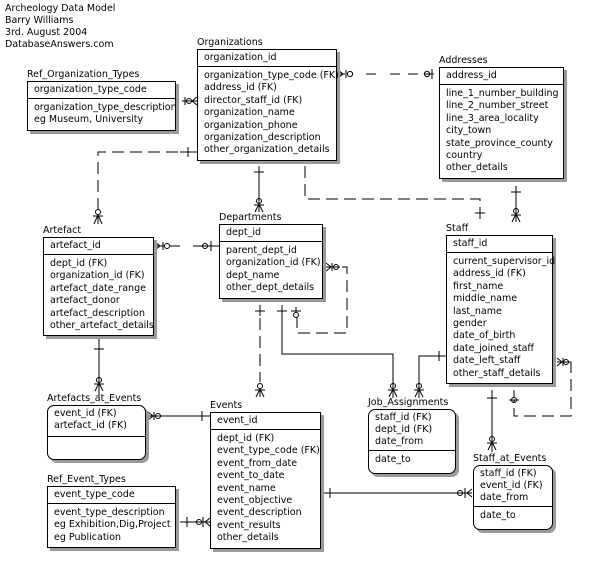  What do you see at coordinates (499, 244) in the screenshot?
I see `primary-key-section: staff_id` at bounding box center [499, 244].